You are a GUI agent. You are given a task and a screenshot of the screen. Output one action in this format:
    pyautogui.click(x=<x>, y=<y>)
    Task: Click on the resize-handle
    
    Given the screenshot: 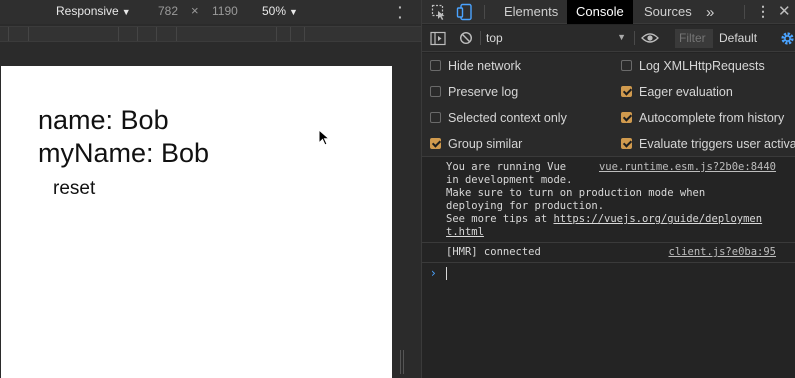 What is the action you would take?
    pyautogui.click(x=403, y=362)
    